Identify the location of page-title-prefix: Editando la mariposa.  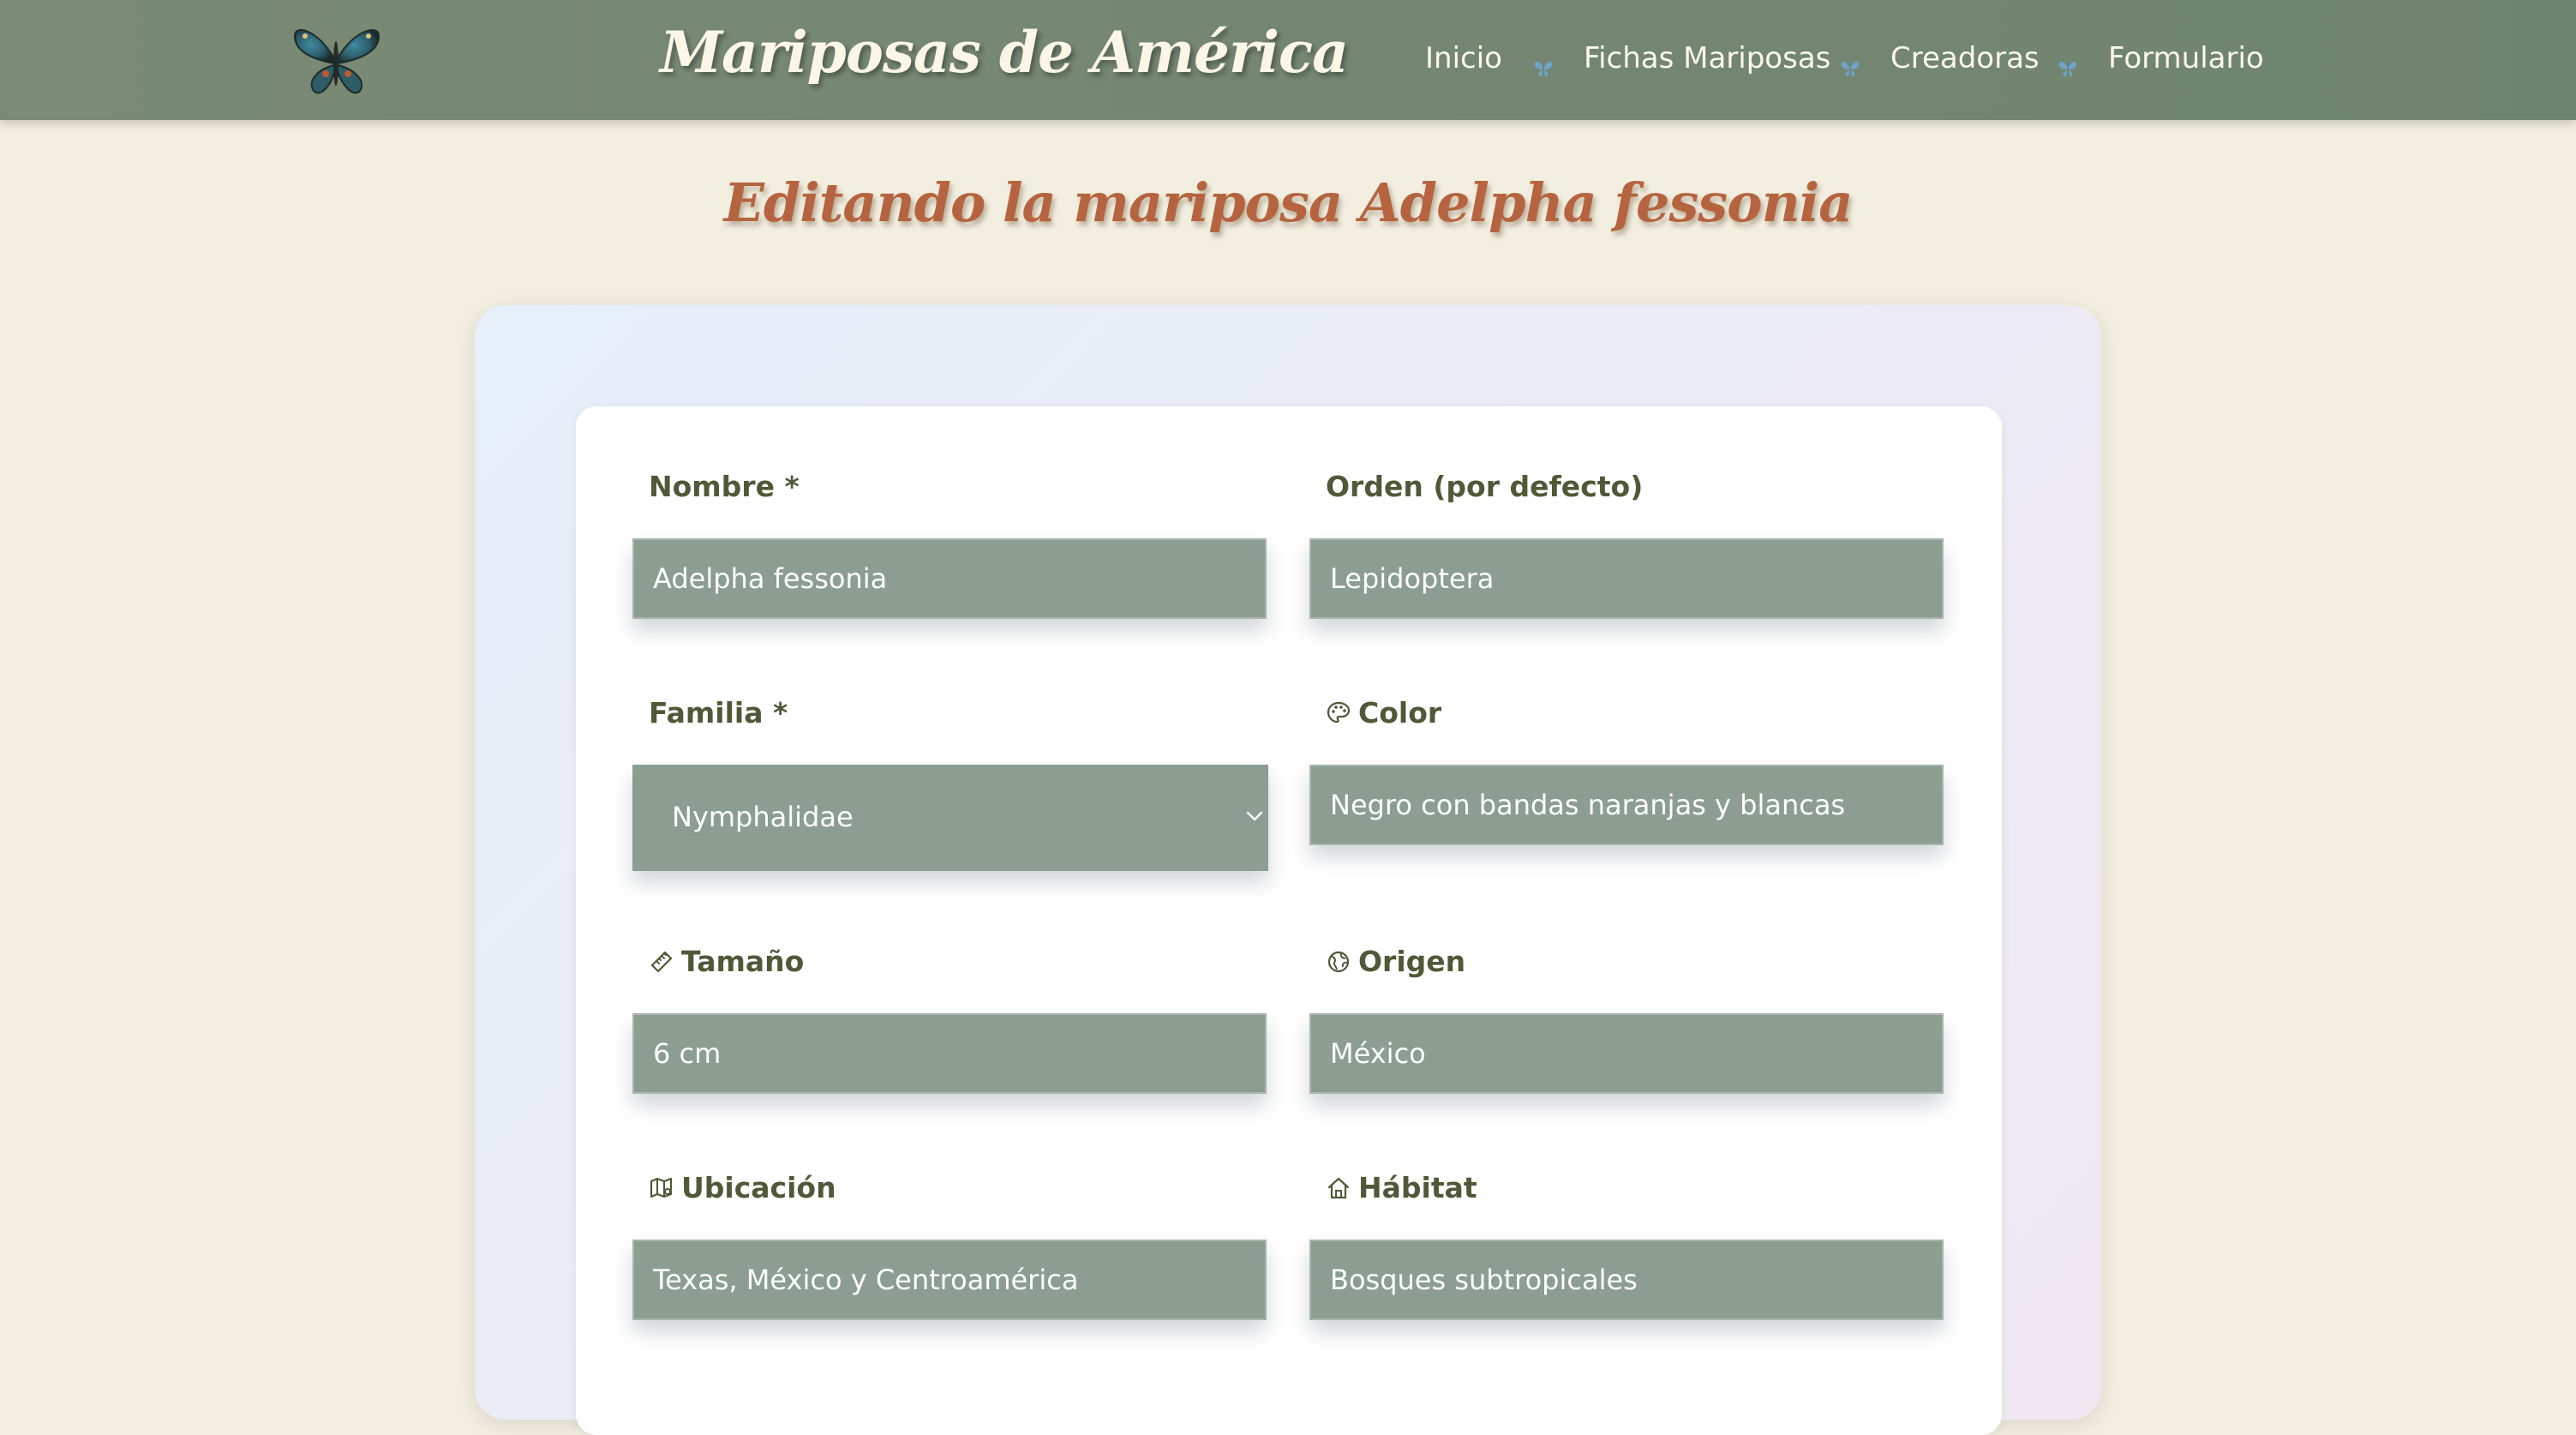
(1033, 202).